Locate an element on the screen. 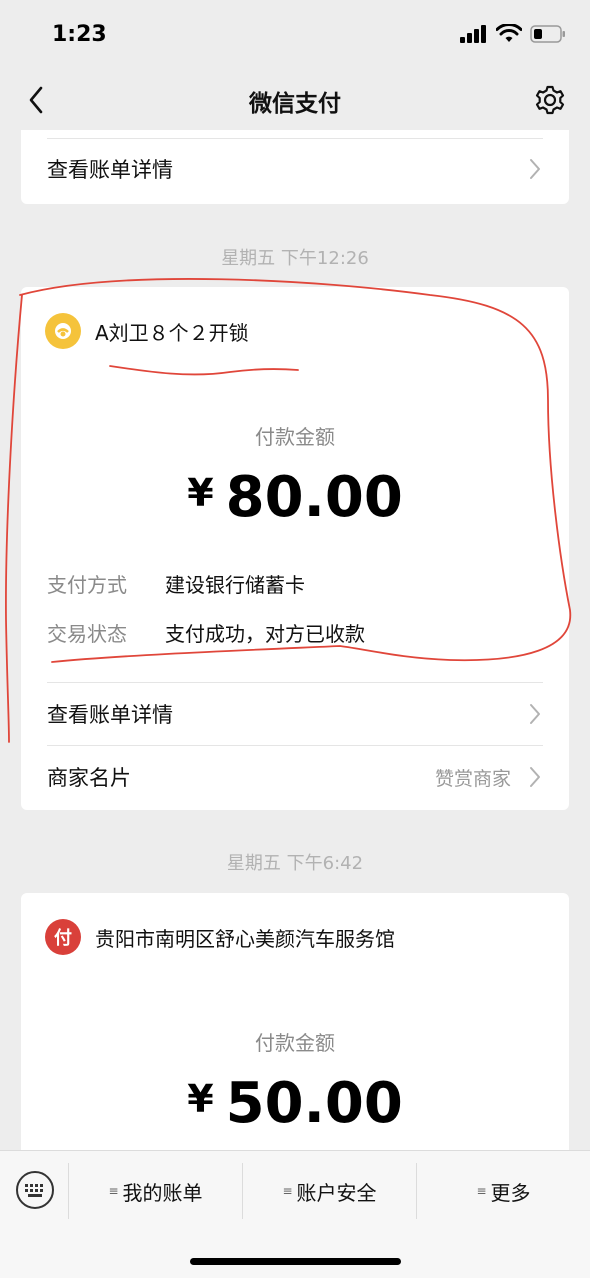  merchant-header: 付 贵阳市南明区舒心美颜汽车服务馆 is located at coordinates (220, 937).